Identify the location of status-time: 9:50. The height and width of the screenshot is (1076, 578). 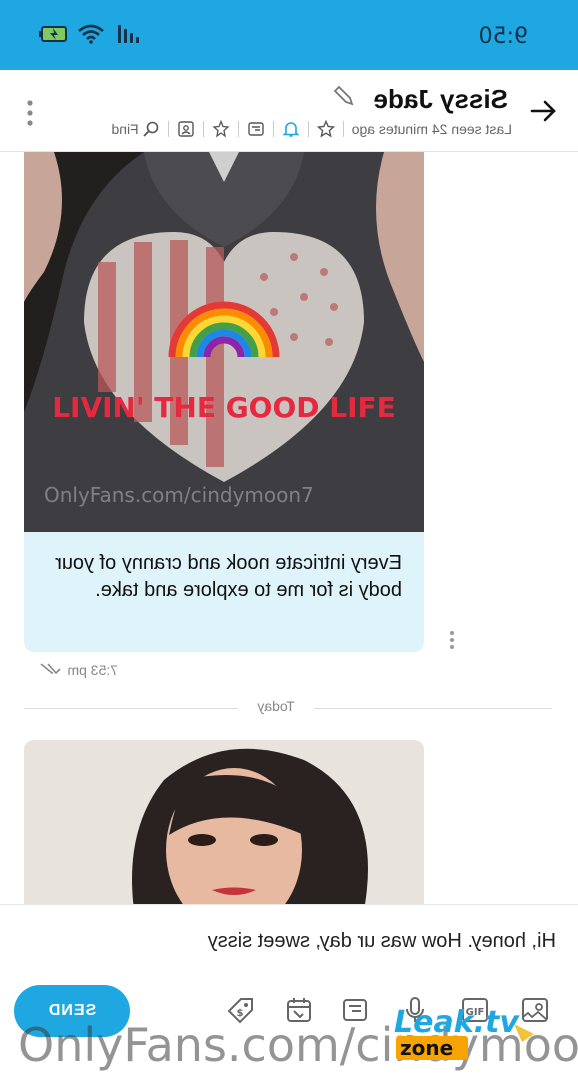
(503, 36).